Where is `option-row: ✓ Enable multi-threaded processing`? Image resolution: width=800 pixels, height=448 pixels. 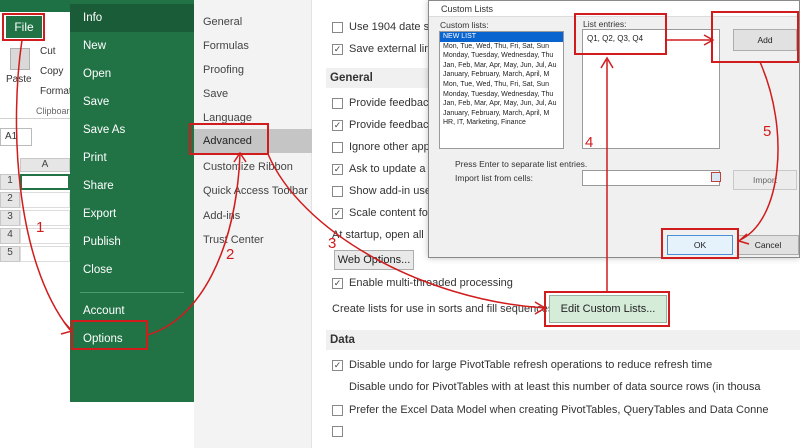
option-row: ✓ Enable multi-threaded processing is located at coordinates (422, 283).